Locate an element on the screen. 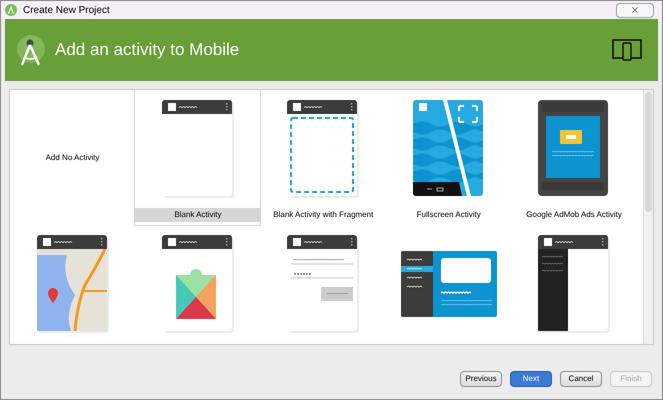  header-title: Add an activity to Mobile is located at coordinates (147, 50).